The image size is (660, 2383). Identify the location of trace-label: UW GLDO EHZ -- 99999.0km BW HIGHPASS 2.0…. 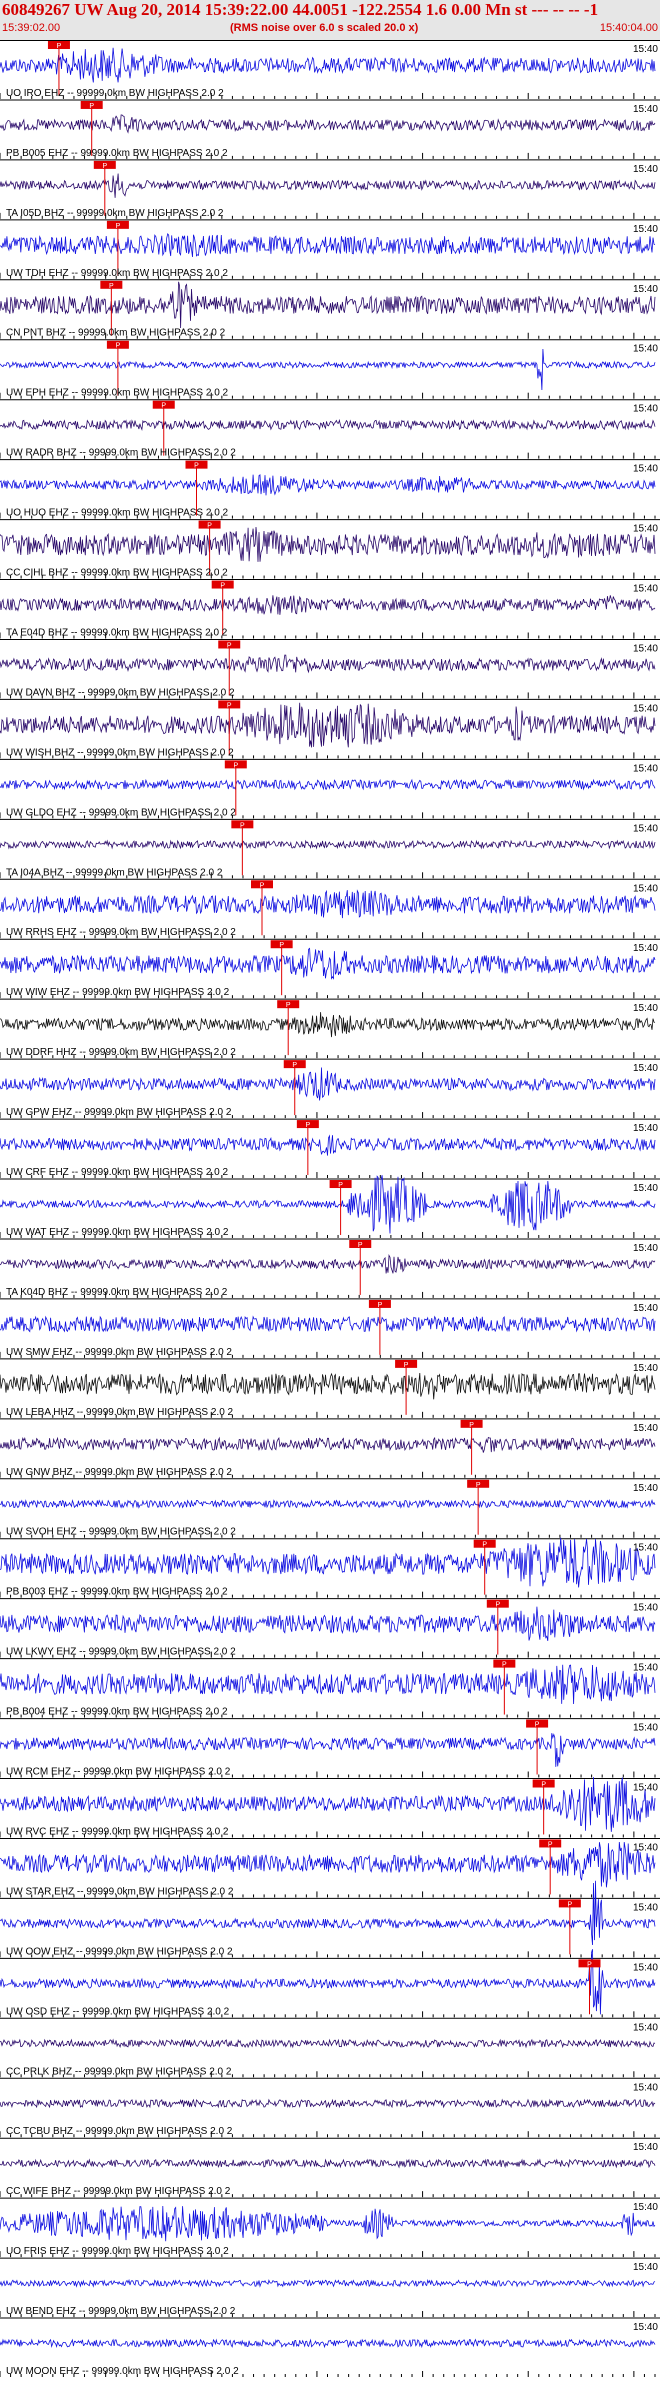
(121, 812).